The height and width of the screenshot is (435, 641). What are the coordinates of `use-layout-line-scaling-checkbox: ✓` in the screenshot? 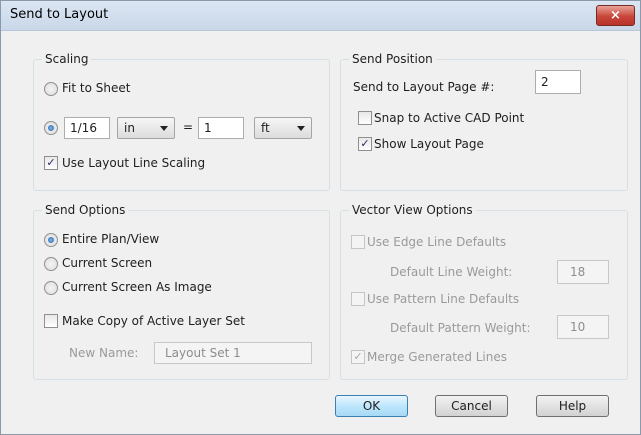 It's located at (51, 163).